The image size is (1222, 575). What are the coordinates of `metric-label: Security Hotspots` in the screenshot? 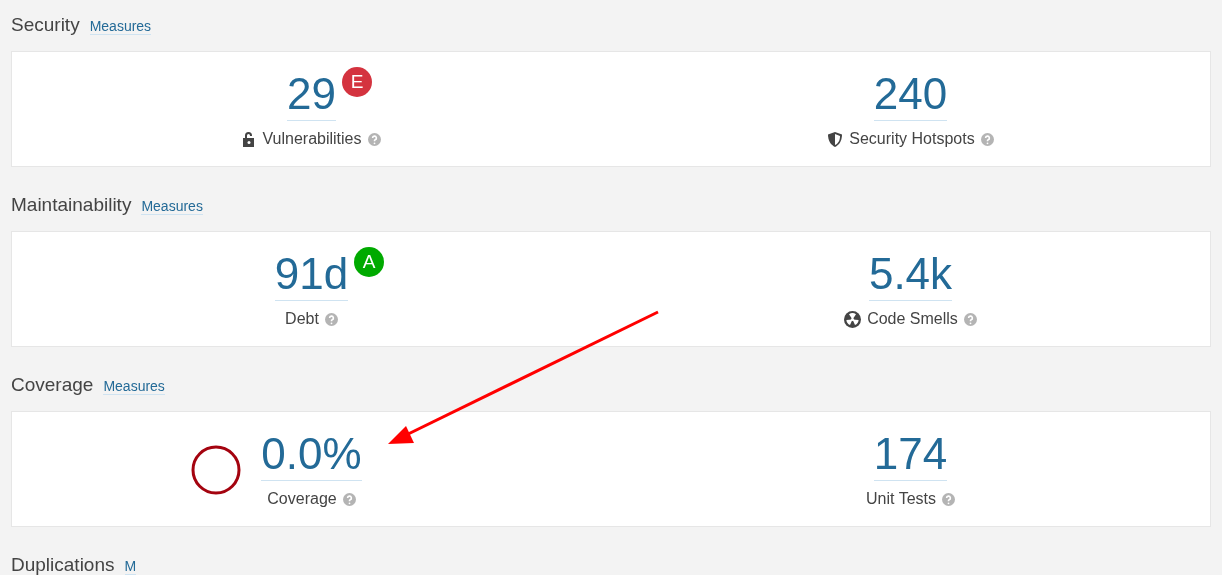 It's located at (912, 139).